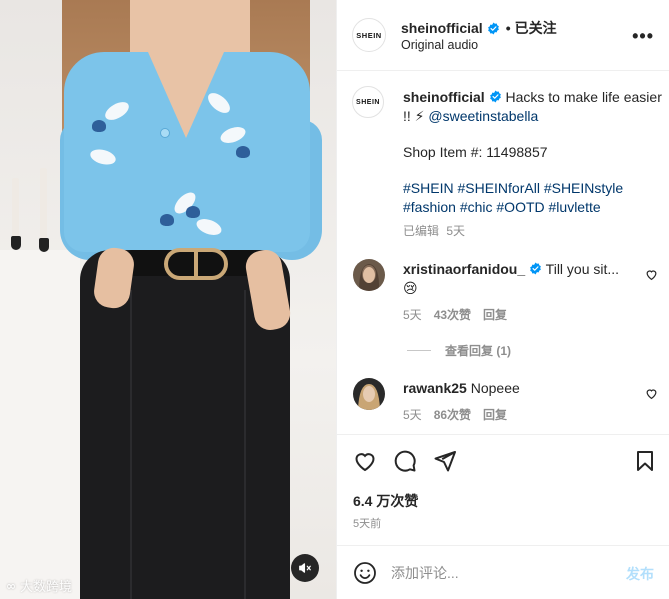  What do you see at coordinates (643, 36) in the screenshot?
I see `more-options-icon: •••` at bounding box center [643, 36].